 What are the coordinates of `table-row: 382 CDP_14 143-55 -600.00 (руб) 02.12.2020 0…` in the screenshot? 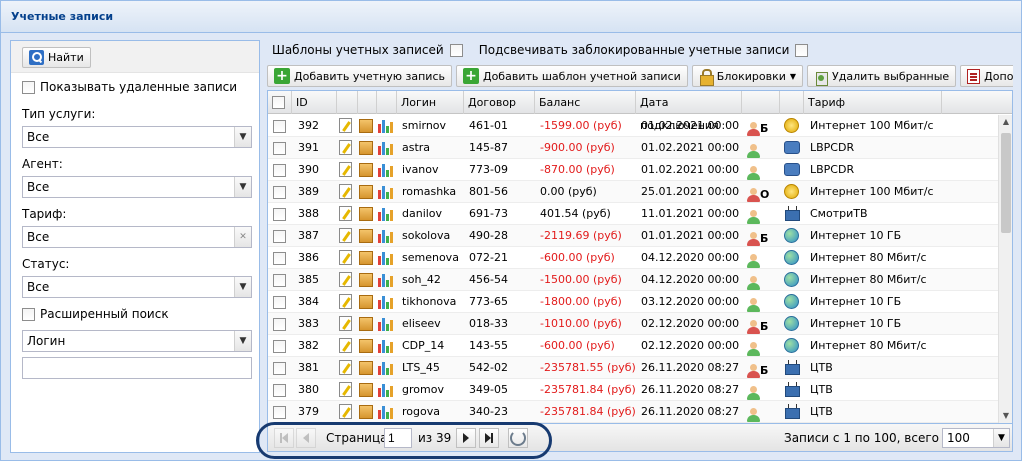 It's located at (633, 346).